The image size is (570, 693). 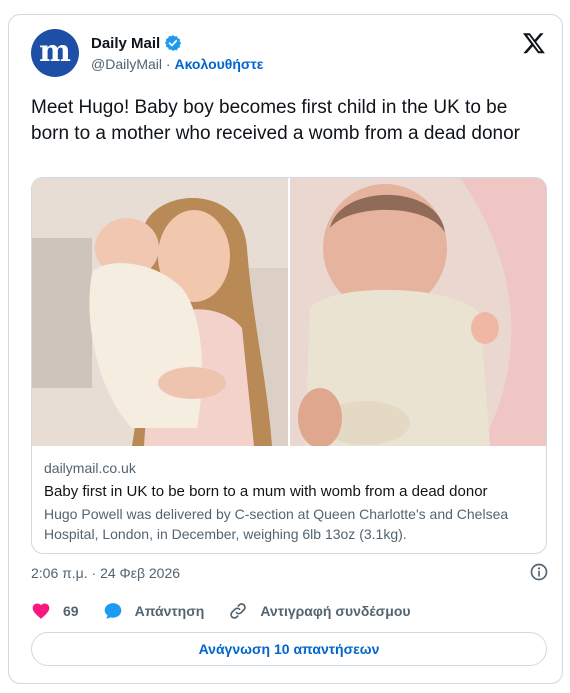 I want to click on author-handle-row: @DailyMail · Ακολουθήστε, so click(x=177, y=64).